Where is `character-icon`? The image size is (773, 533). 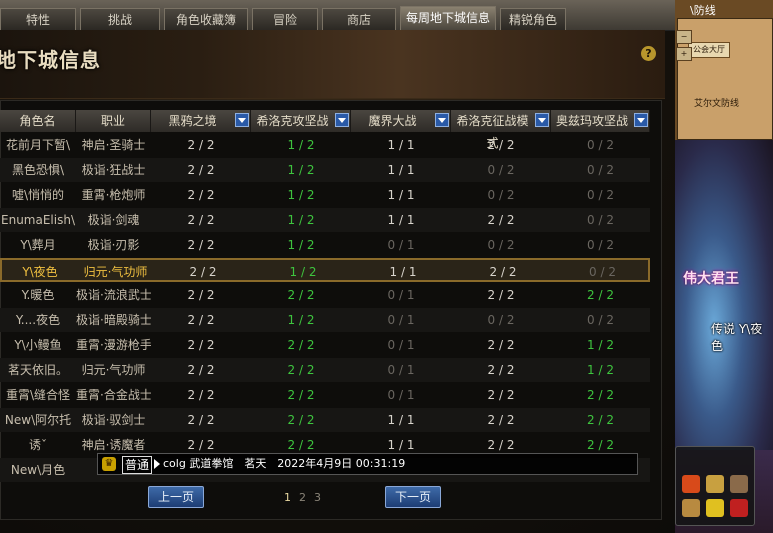
character-icon is located at coordinates (739, 508).